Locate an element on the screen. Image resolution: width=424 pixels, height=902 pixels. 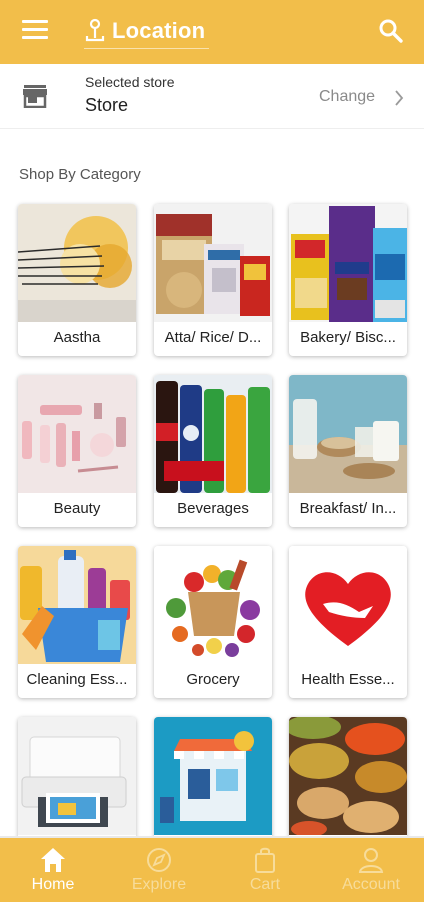
nav-cart-label: Cart is located at coordinates (265, 884).